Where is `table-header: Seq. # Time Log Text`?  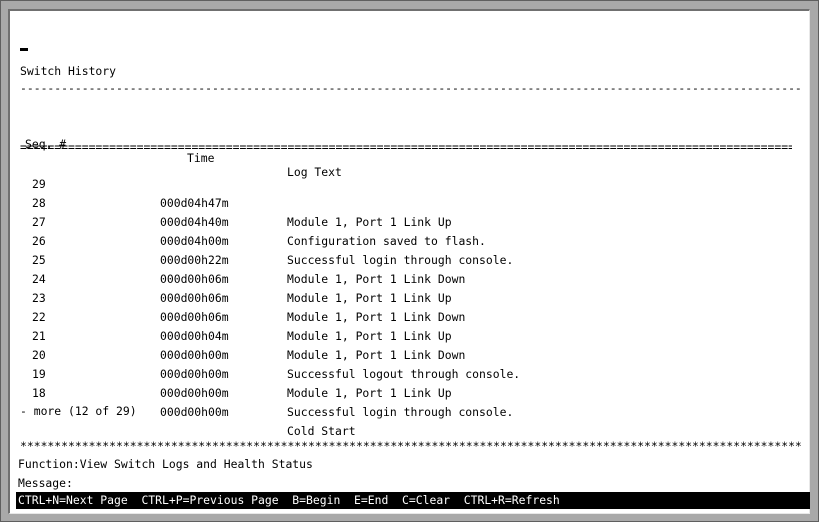
table-header: Seq. # Time Log Text is located at coordinates (411, 158).